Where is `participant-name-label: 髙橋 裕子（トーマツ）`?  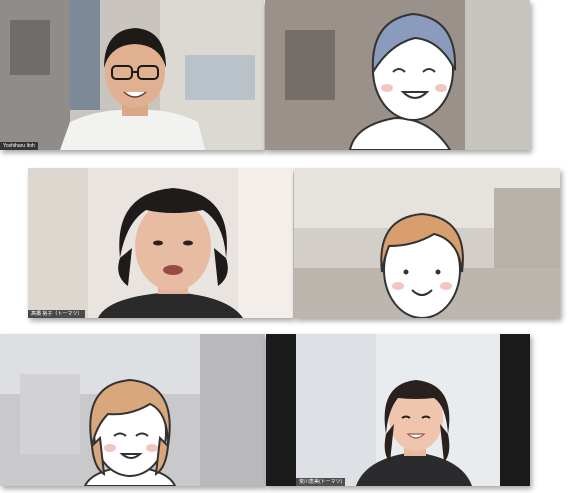
participant-name-label: 髙橋 裕子（トーマツ） is located at coordinates (57, 314).